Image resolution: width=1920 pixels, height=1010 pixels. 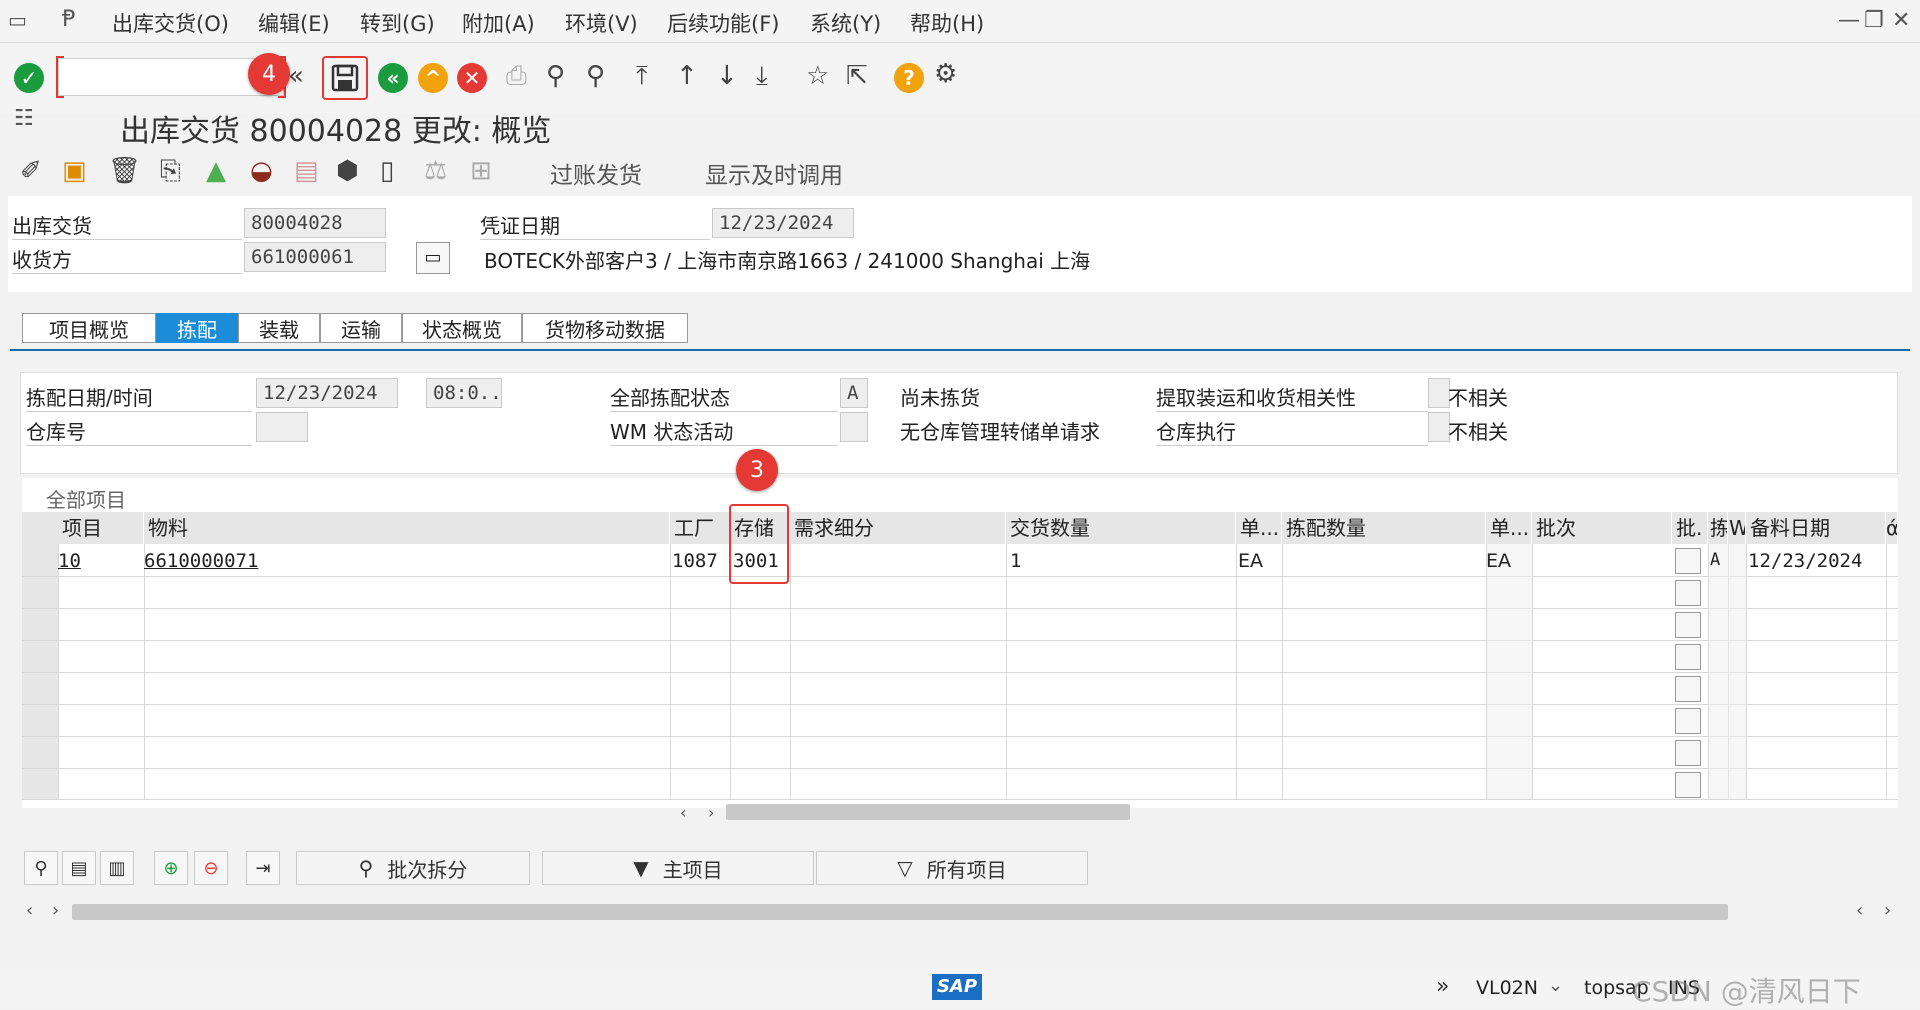 I want to click on delivery-number-field: 80004028, so click(x=315, y=223).